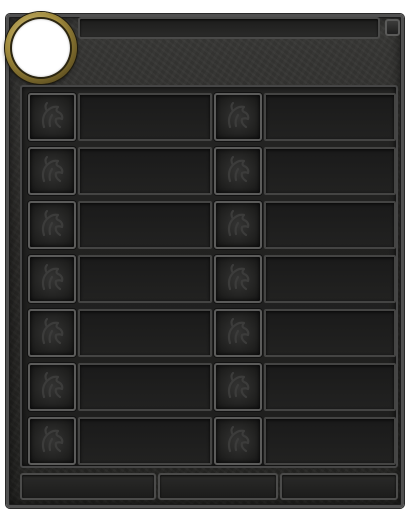 Image resolution: width=410 pixels, height=512 pixels. I want to click on portrait-frame, so click(41, 48).